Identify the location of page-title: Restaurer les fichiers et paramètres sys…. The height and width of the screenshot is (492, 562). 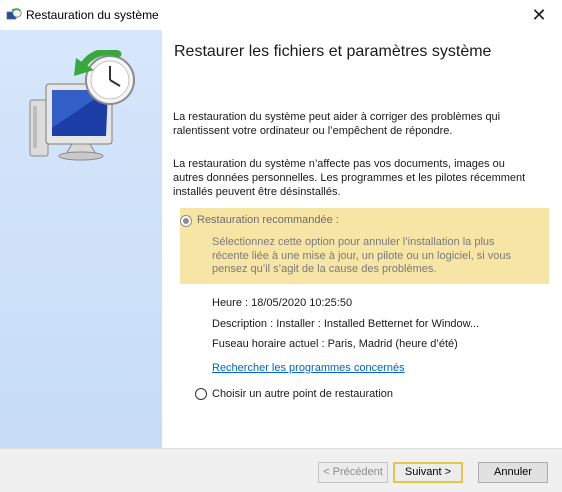
(333, 51).